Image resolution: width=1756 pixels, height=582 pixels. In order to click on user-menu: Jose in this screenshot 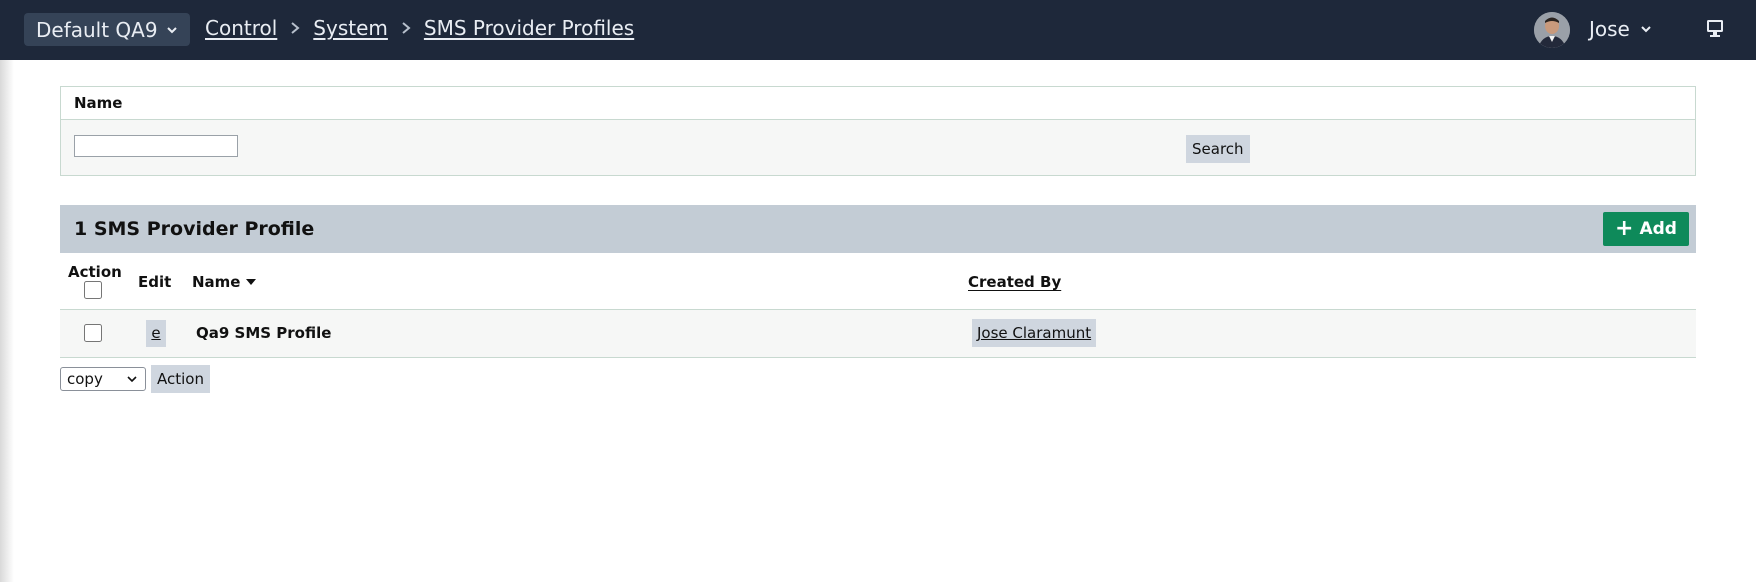, I will do `click(1620, 29)`.